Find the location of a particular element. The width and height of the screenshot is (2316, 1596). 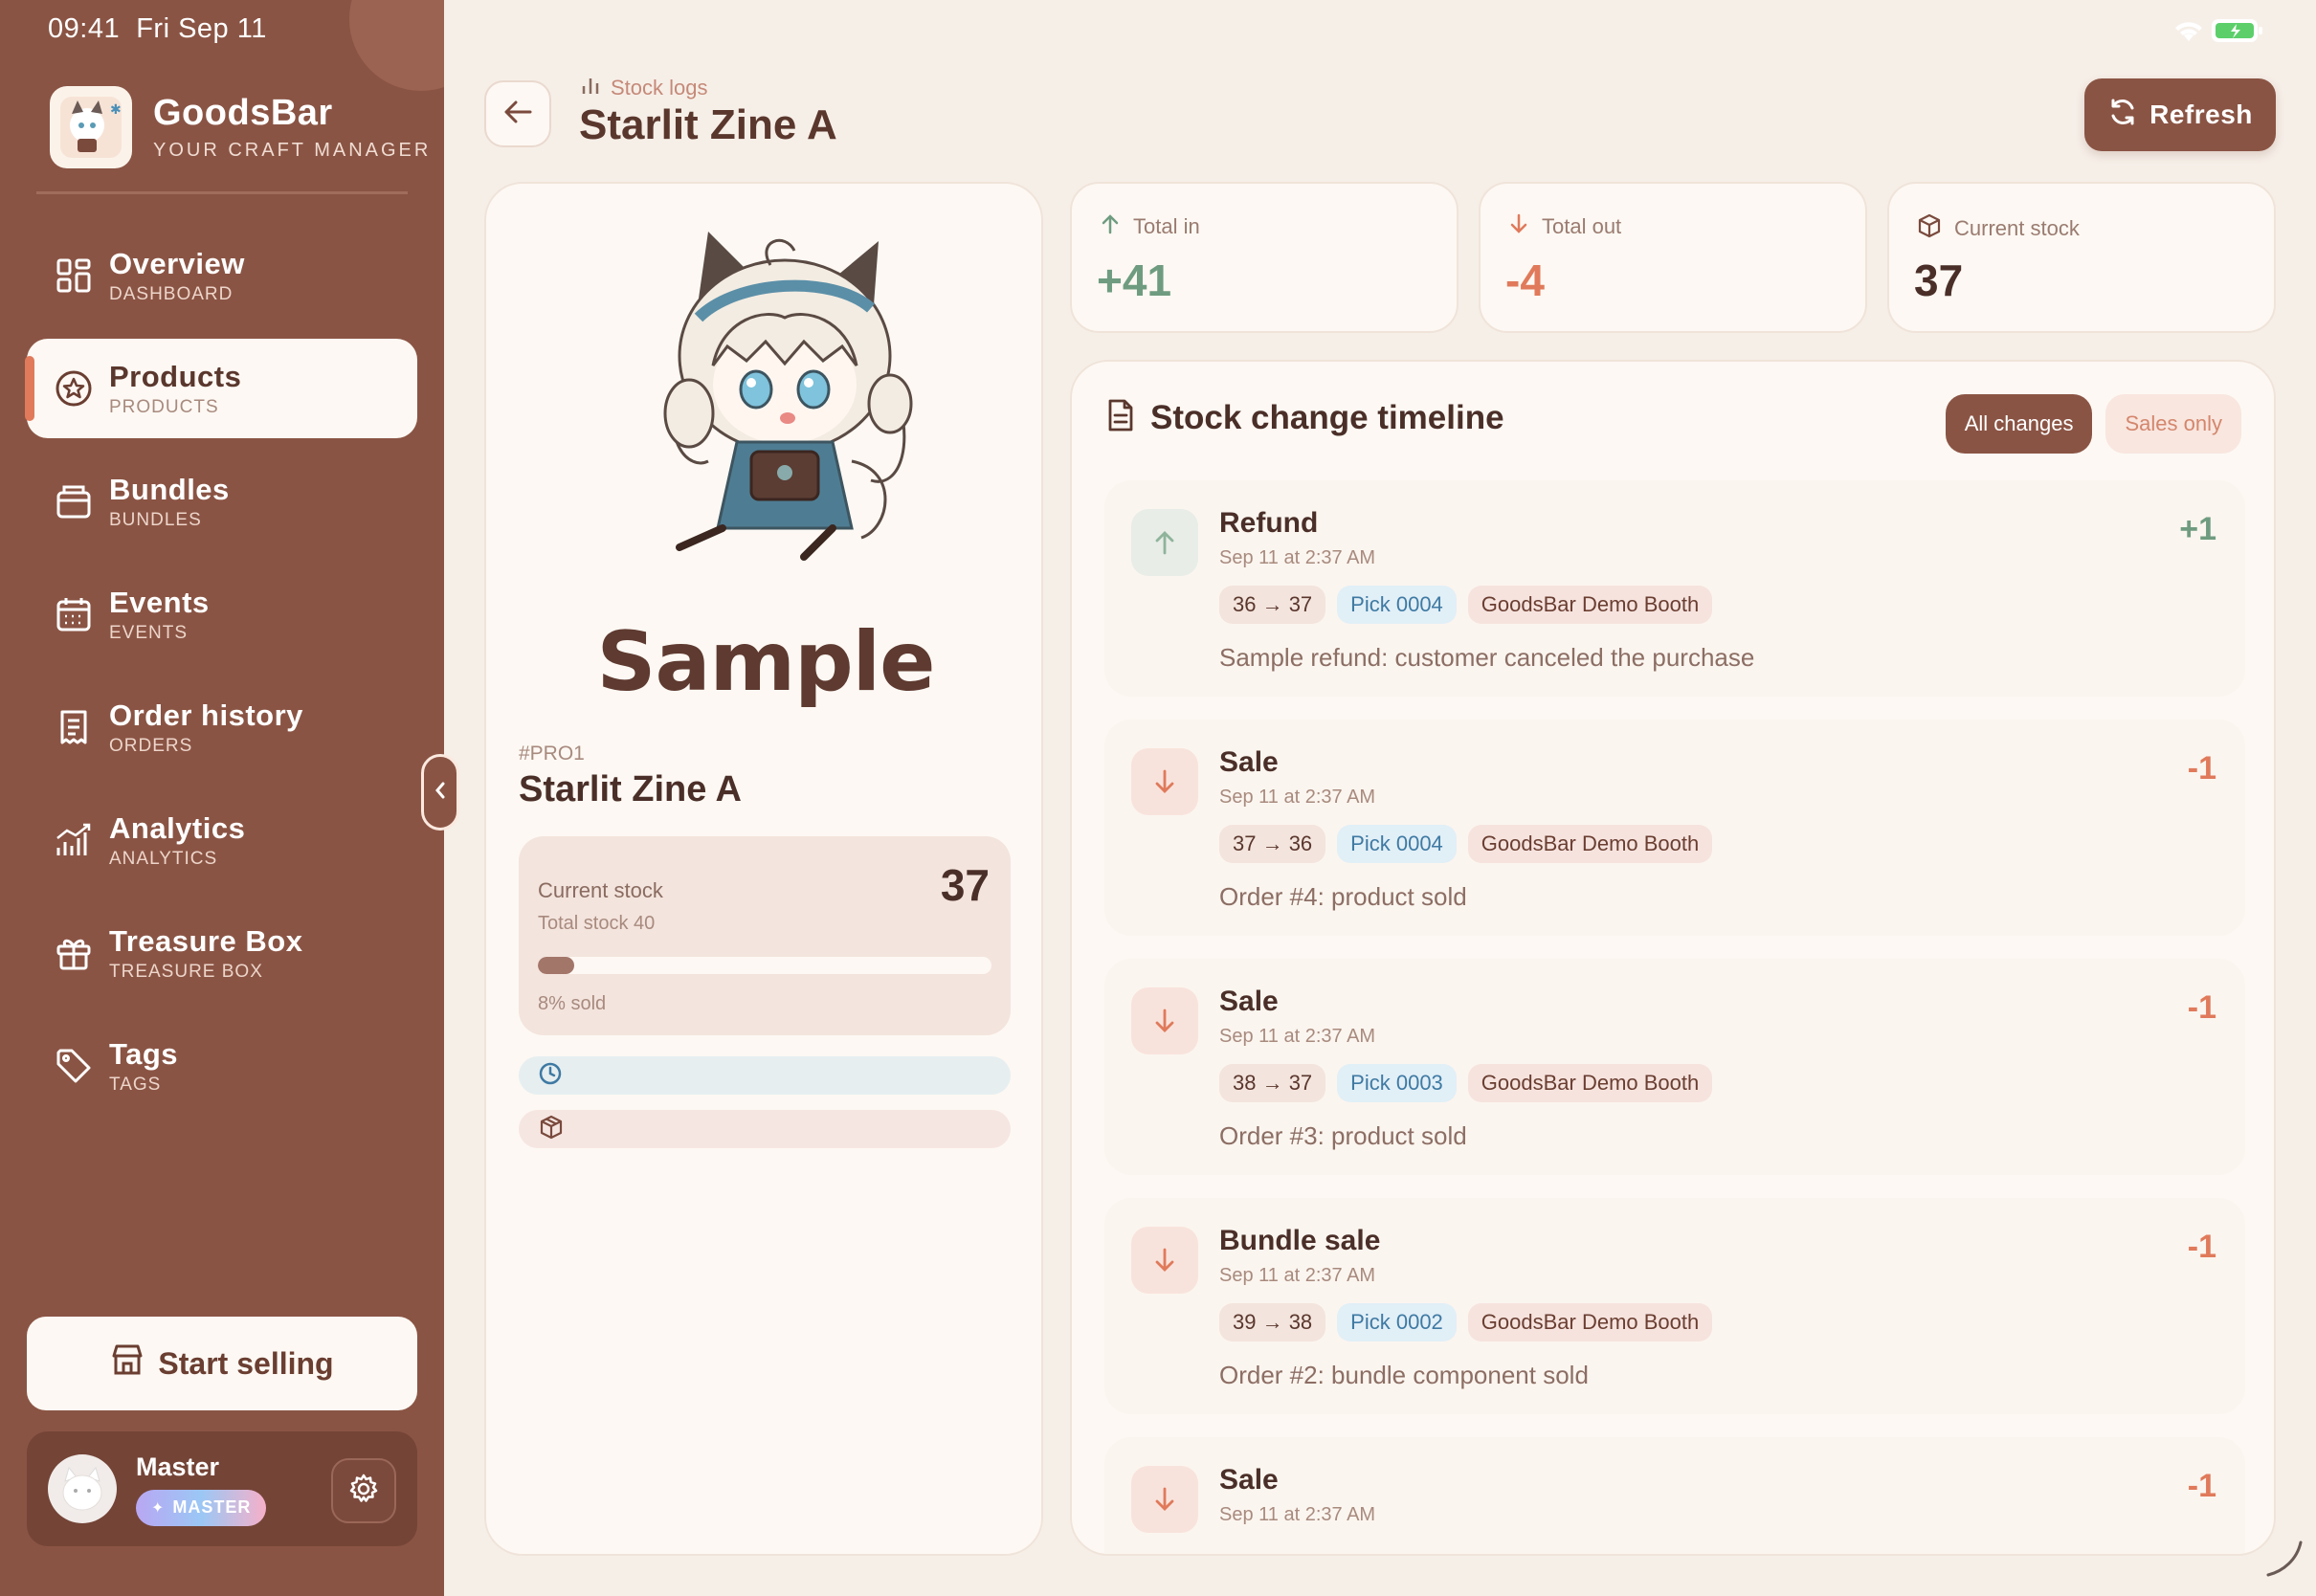

stat-label: Total in is located at coordinates (1166, 226).